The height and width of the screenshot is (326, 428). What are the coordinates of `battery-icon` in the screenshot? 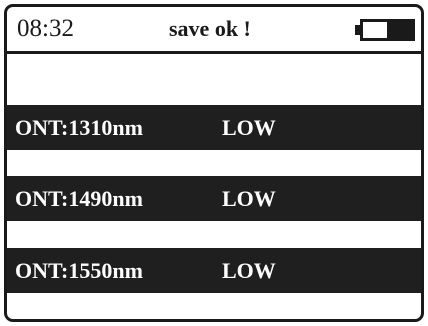 It's located at (385, 30).